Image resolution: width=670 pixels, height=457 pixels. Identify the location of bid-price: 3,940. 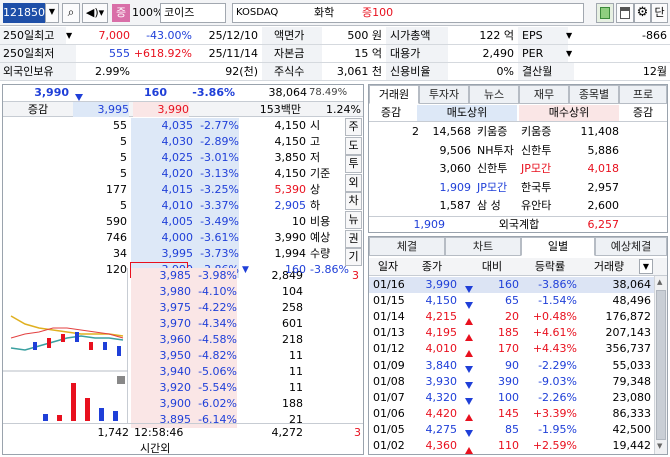
(161, 372).